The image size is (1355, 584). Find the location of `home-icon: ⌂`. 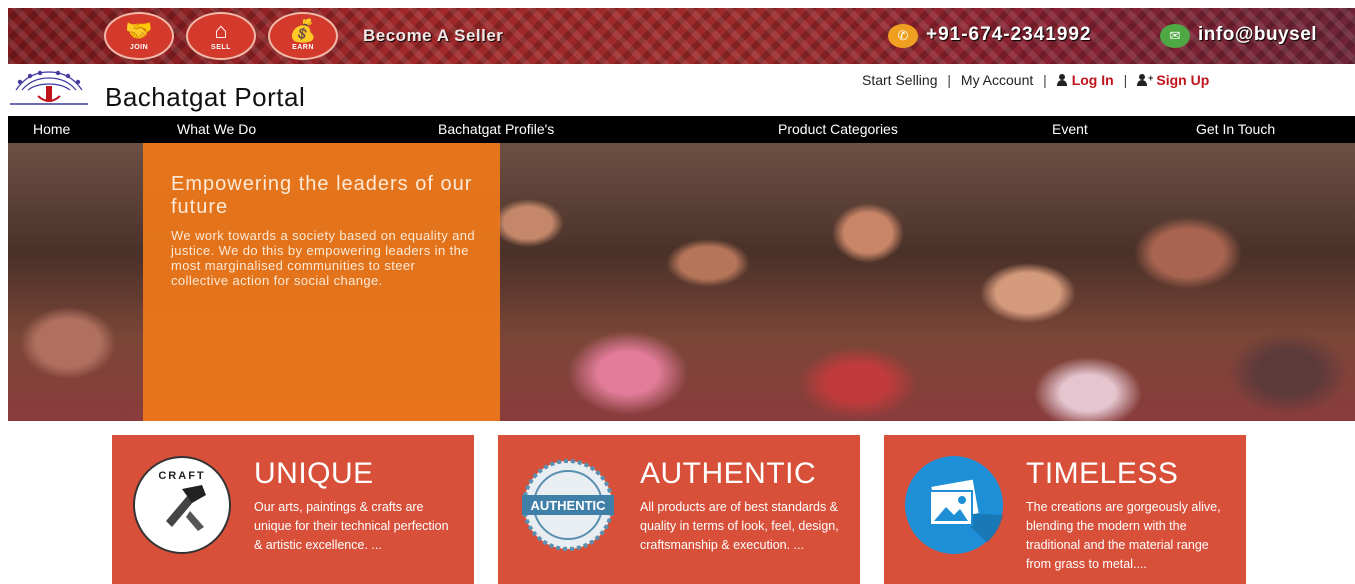

home-icon: ⌂ is located at coordinates (221, 30).